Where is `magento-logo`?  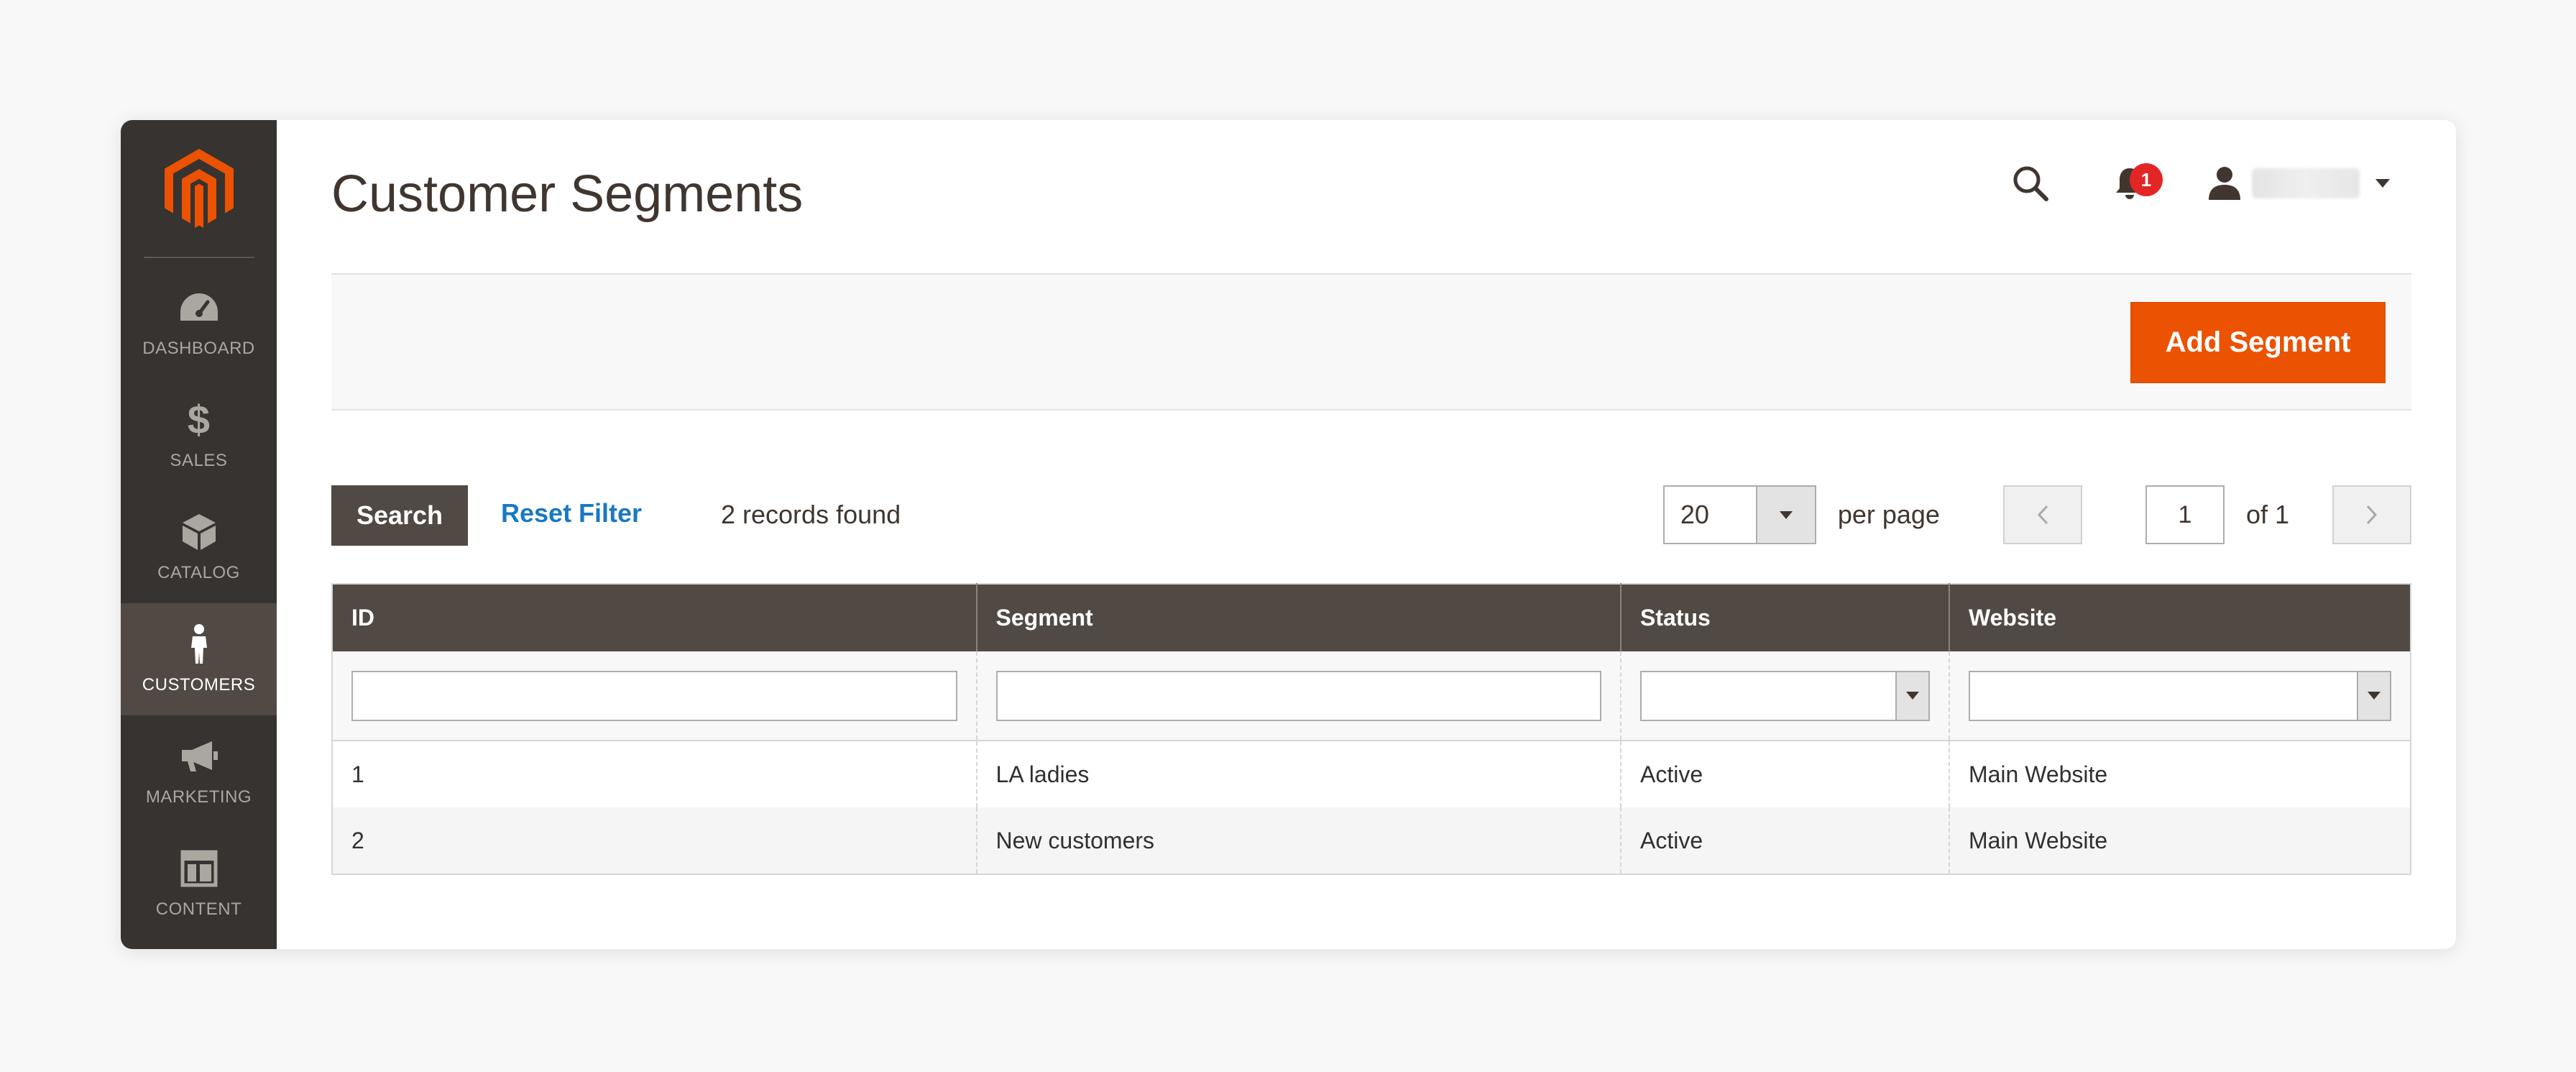 magento-logo is located at coordinates (199, 188).